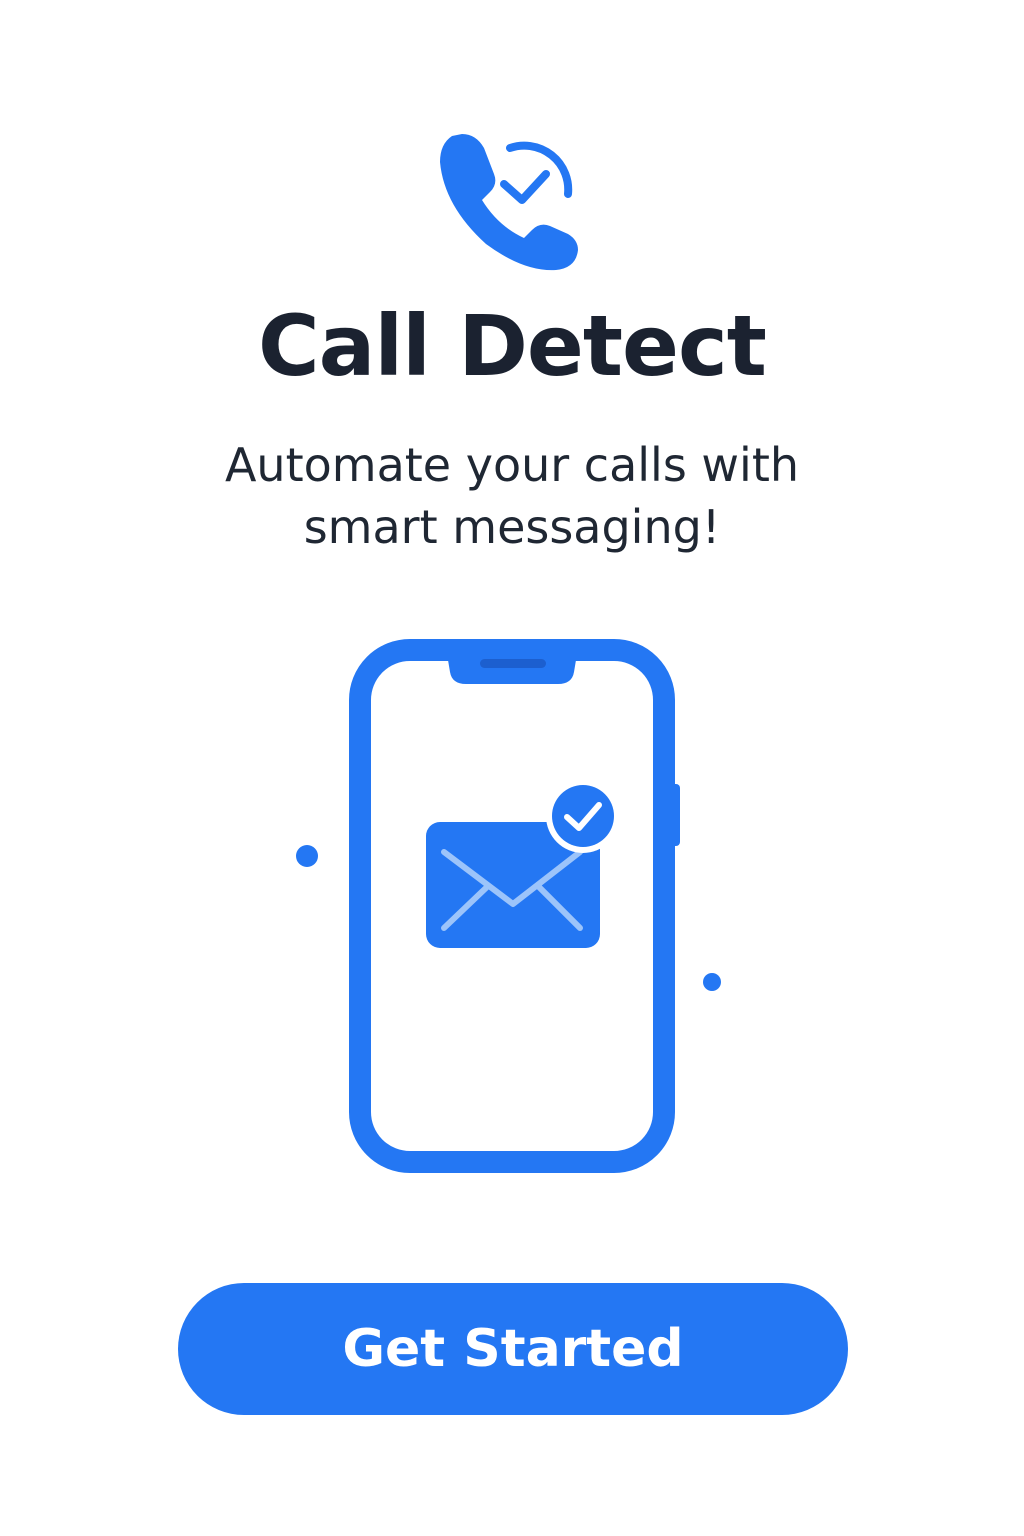 The width and height of the screenshot is (1024, 1536). I want to click on get-started-button: Get Started, so click(513, 1349).